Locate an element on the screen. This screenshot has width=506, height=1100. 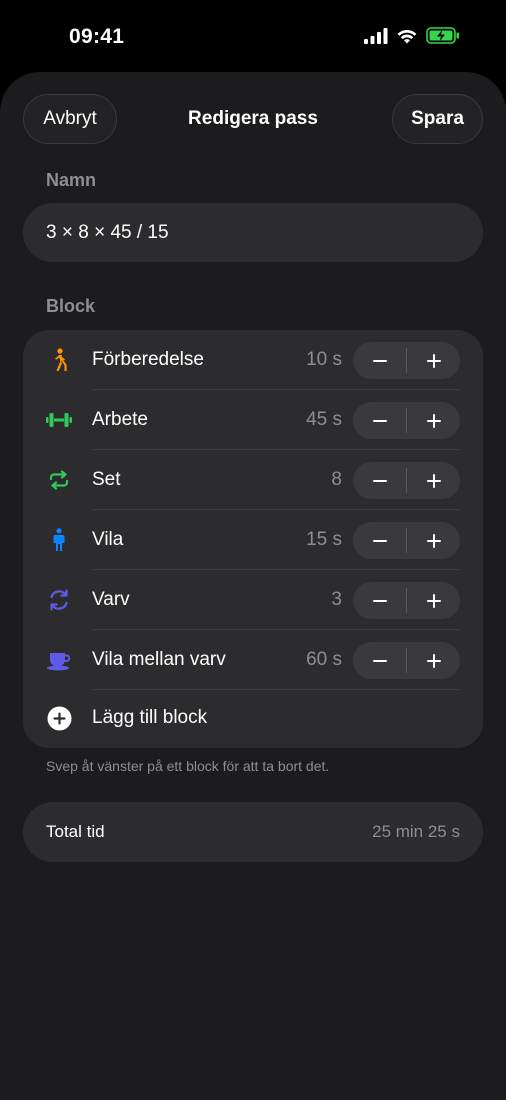
total-time-label: Total tid is located at coordinates (75, 831).